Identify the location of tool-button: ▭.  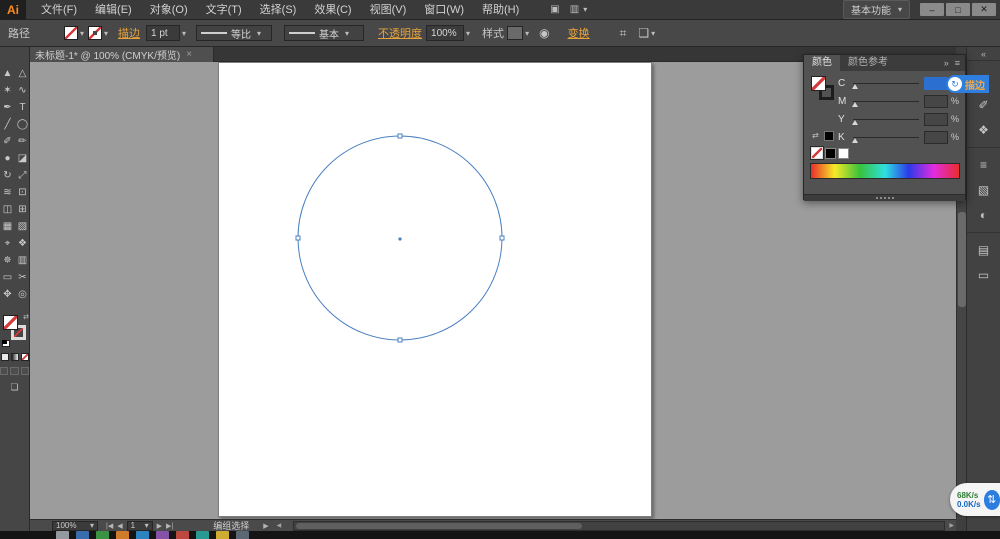
(7, 277).